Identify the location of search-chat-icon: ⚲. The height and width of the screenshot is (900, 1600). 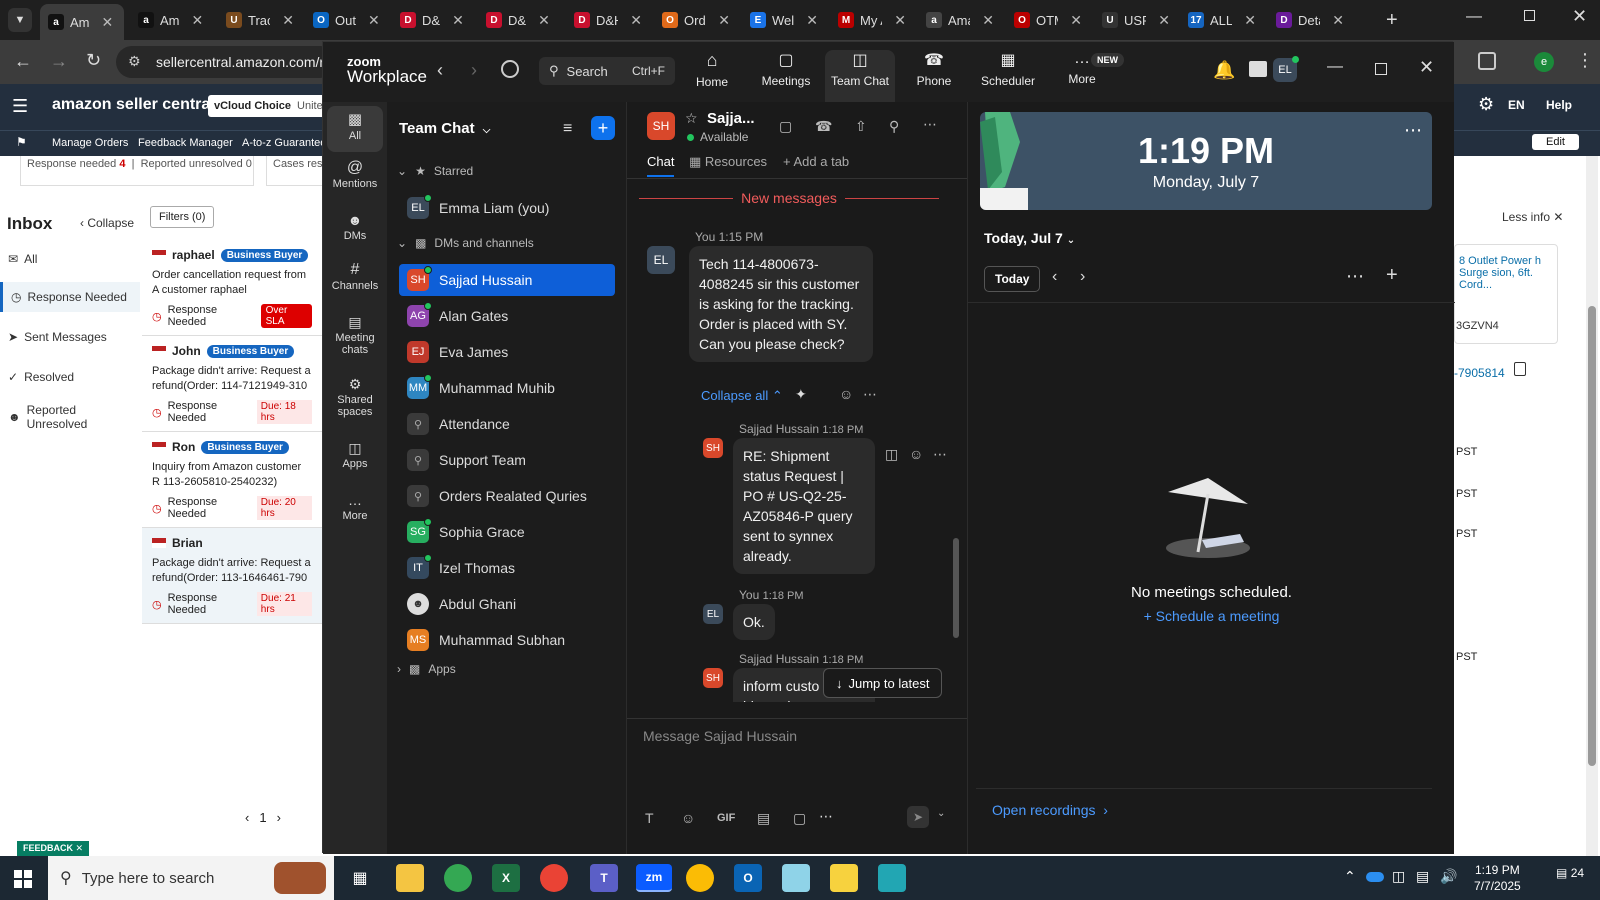
(894, 126).